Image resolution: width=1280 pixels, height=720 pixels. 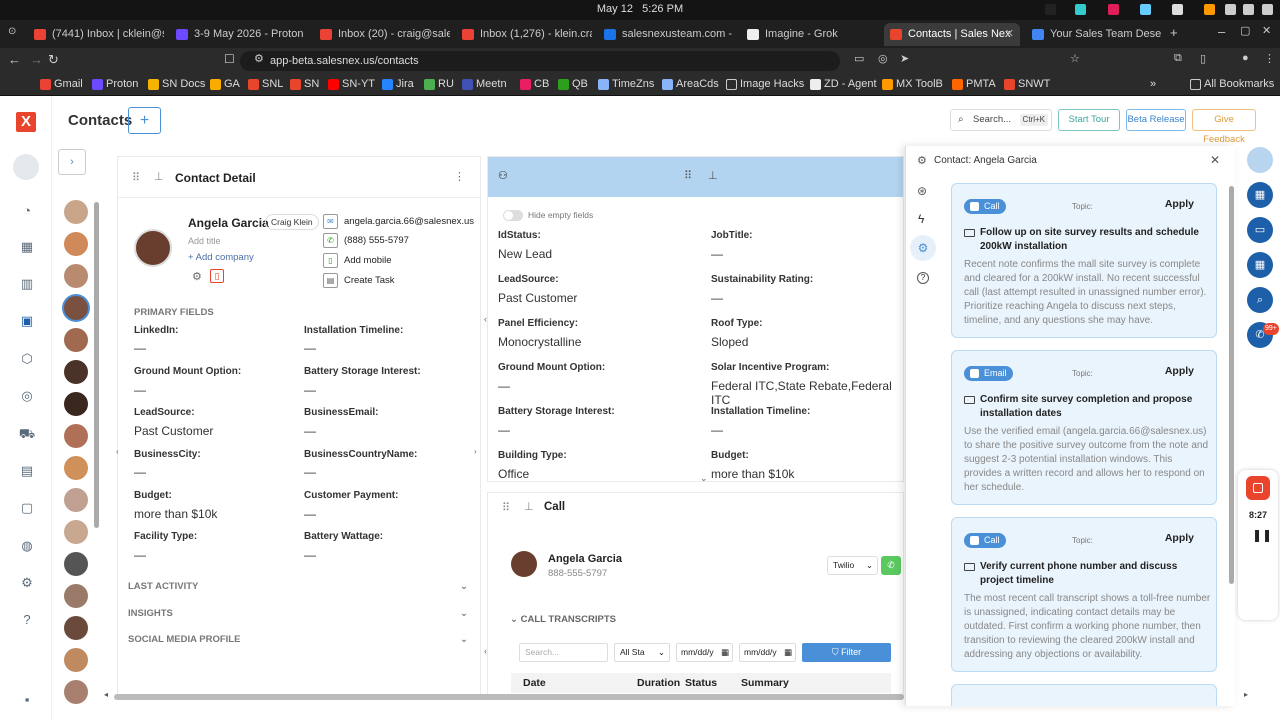 What do you see at coordinates (1153, 84) in the screenshot?
I see `bookmarks-overflow-icon: »` at bounding box center [1153, 84].